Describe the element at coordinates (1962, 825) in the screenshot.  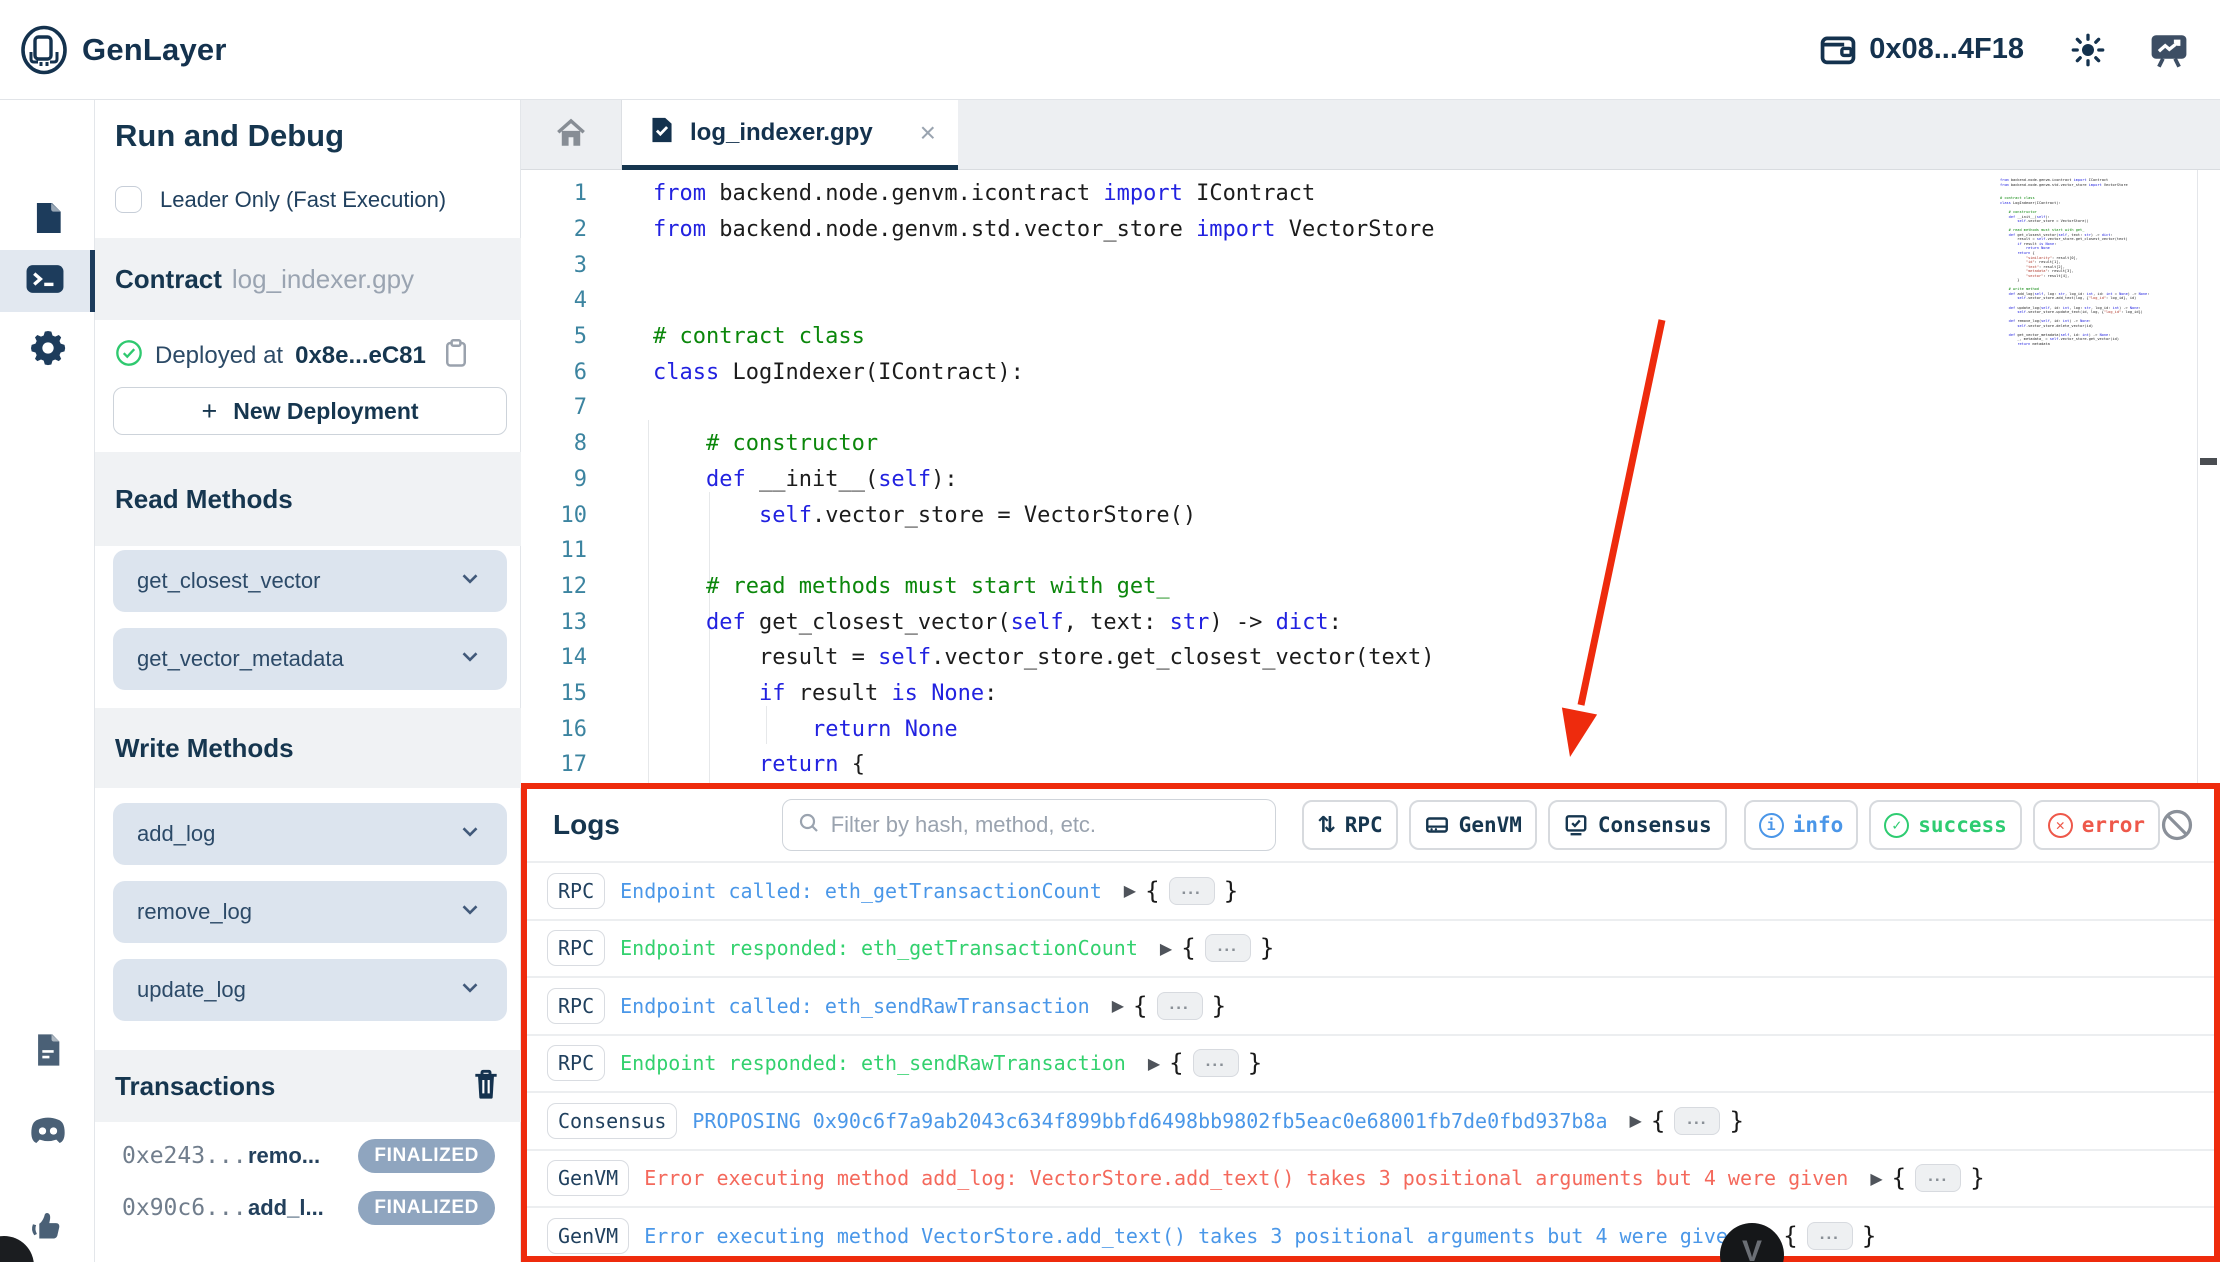
I see `filter-label: success` at that location.